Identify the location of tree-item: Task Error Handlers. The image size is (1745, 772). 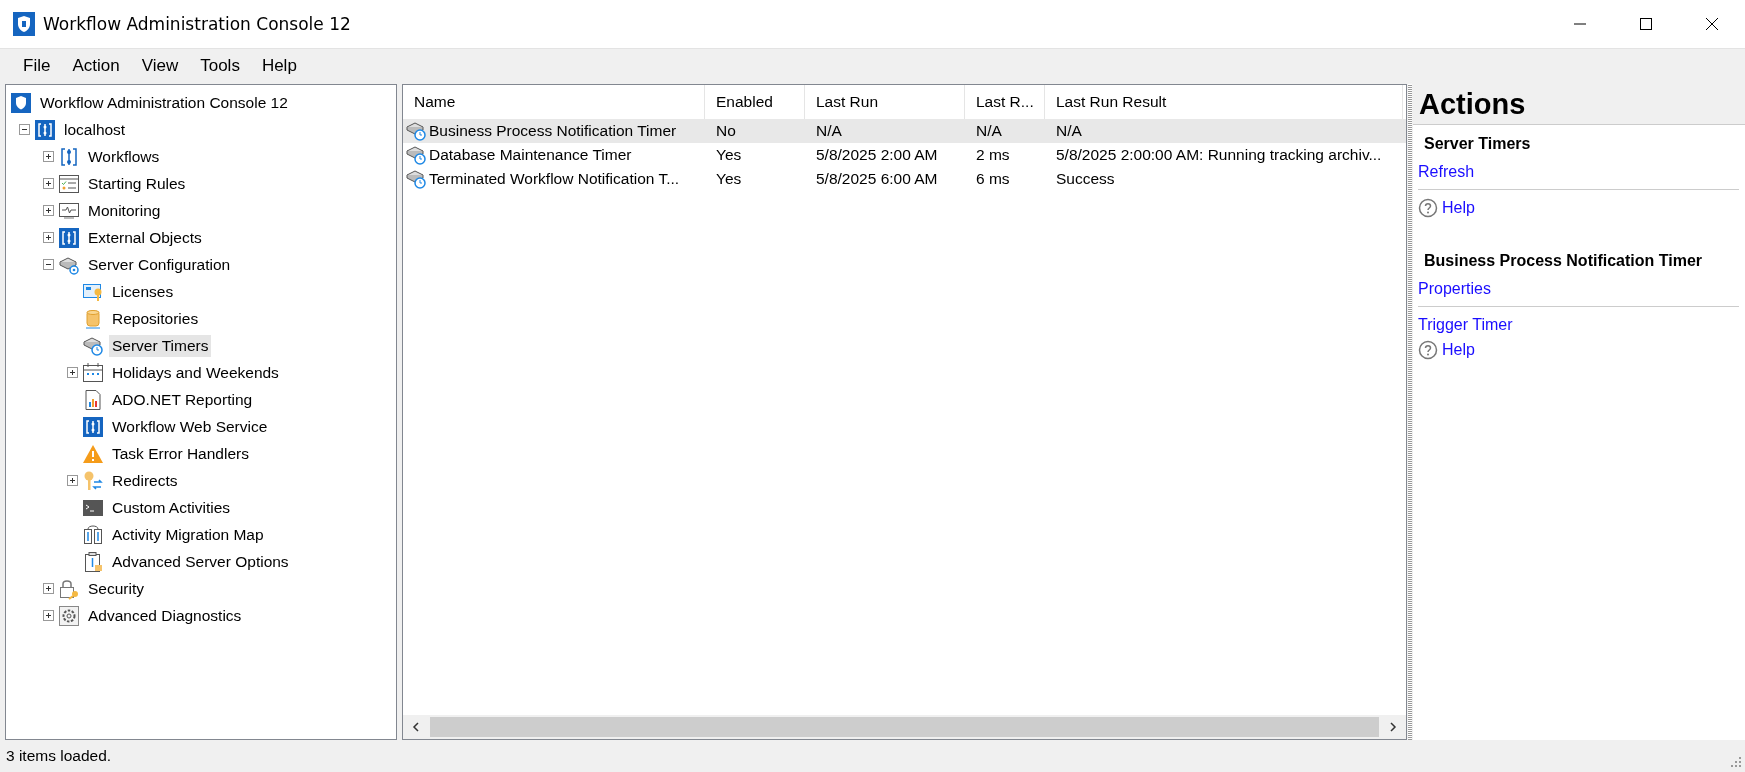
(180, 453).